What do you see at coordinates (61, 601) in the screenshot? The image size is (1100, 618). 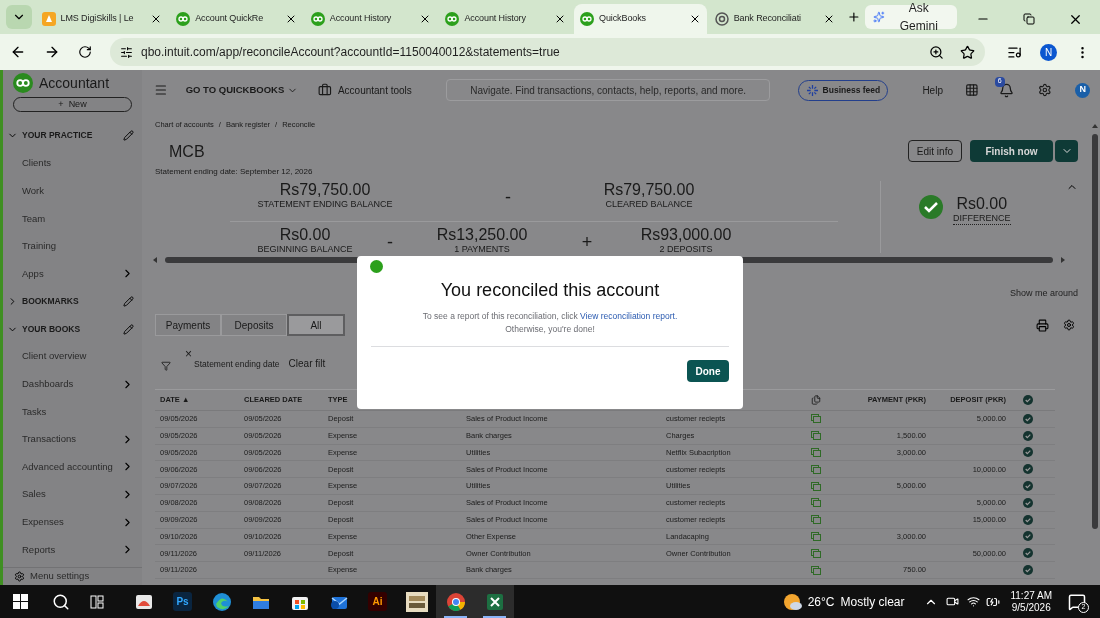 I see `search-icon` at bounding box center [61, 601].